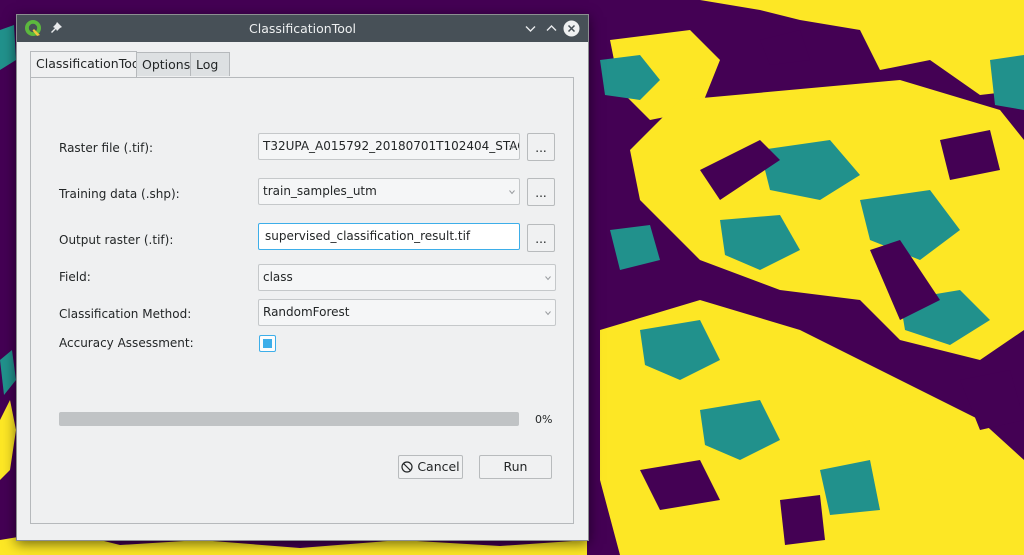  Describe the element at coordinates (515, 467) in the screenshot. I see `run-button: Run` at that location.